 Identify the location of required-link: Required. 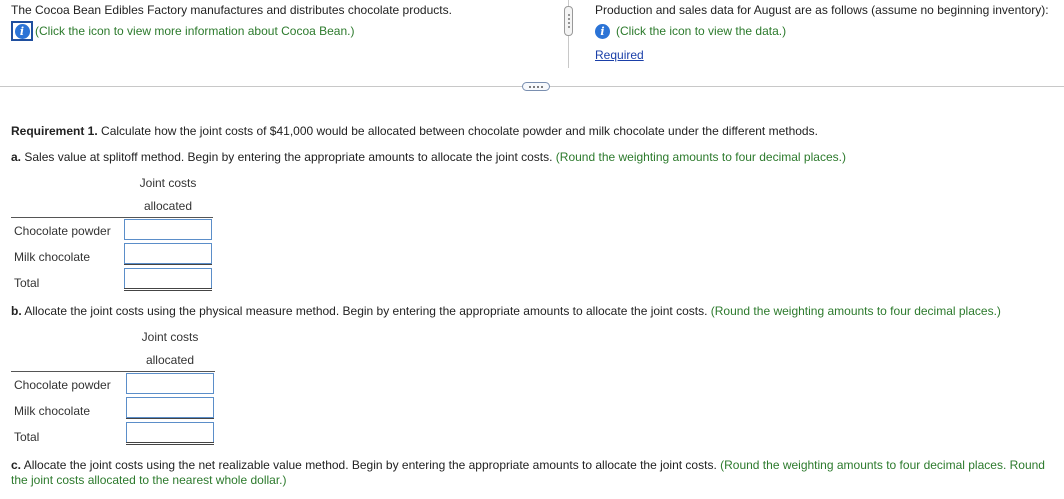
(619, 55).